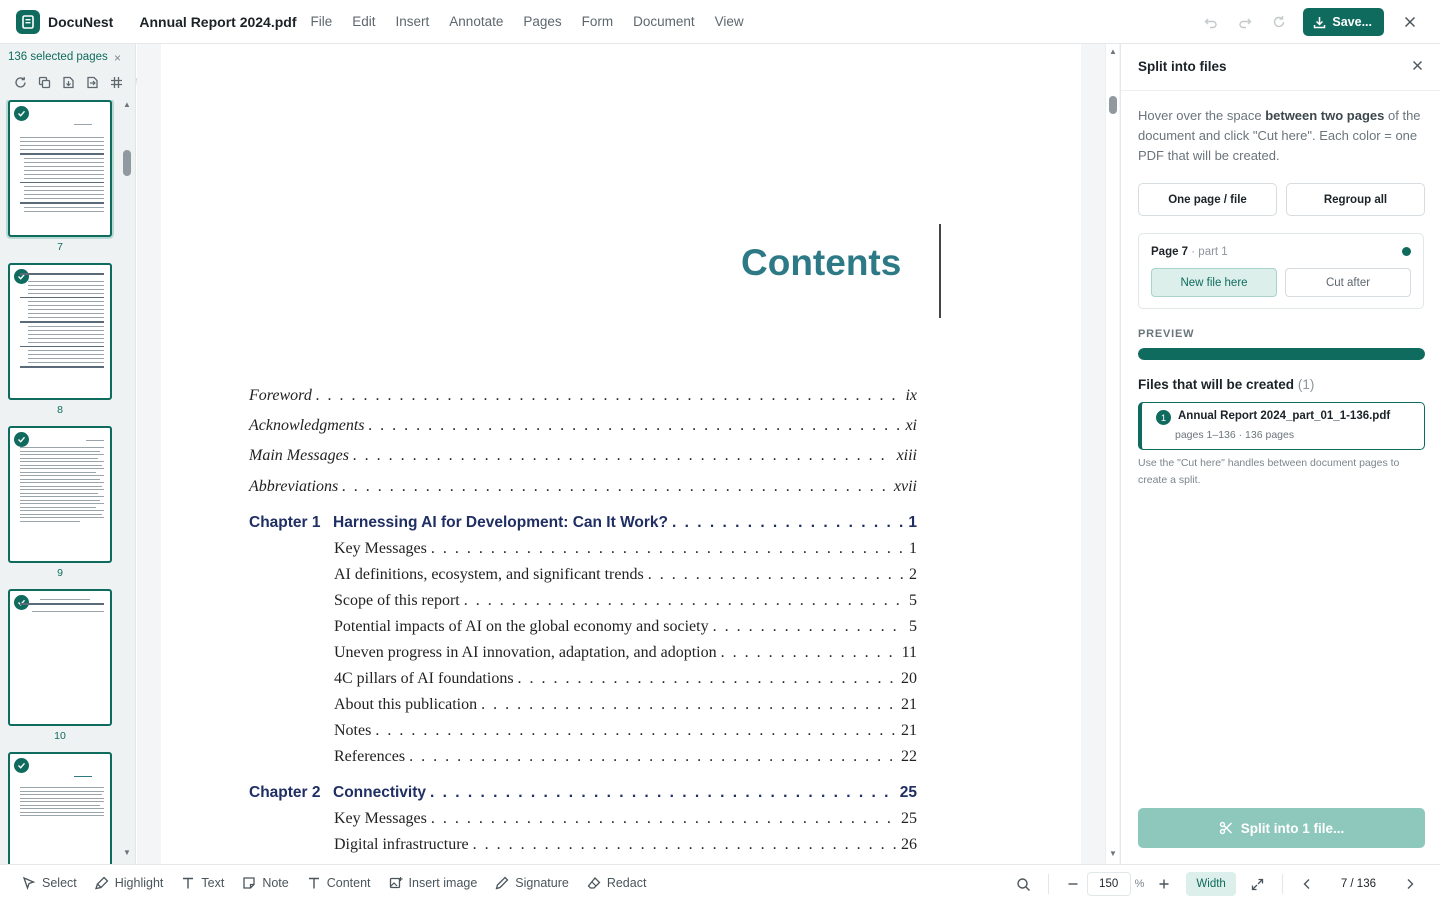 Image resolution: width=1440 pixels, height=900 pixels. What do you see at coordinates (217, 22) in the screenshot?
I see `document-title: Annual Report 2024.pdf` at bounding box center [217, 22].